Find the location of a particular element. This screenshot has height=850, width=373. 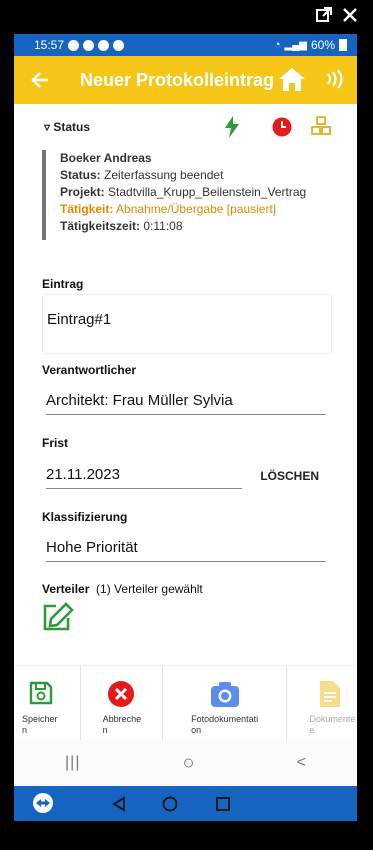

teamviewer-icon is located at coordinates (89, 45).